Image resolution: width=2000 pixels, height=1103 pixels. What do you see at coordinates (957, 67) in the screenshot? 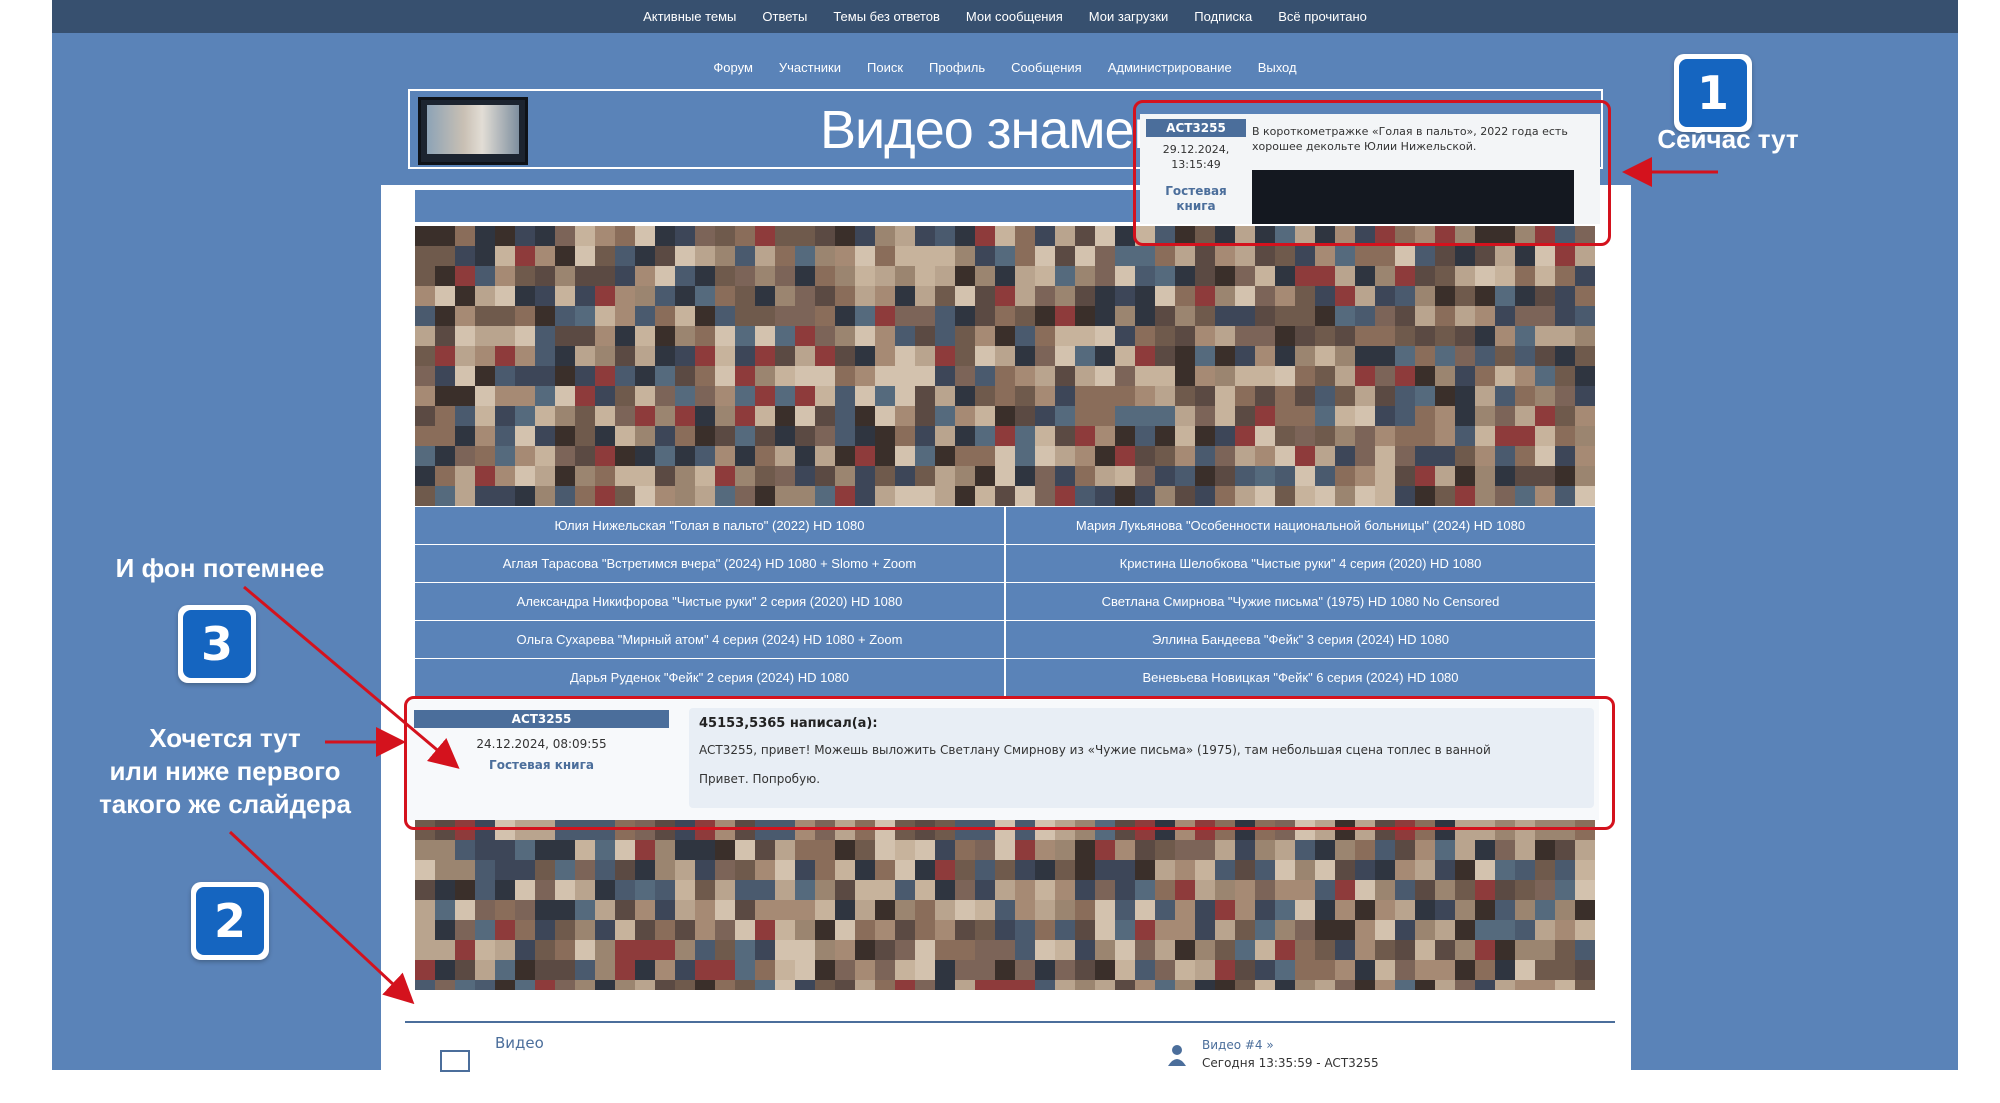
I see `nav-profile: Профиль` at bounding box center [957, 67].